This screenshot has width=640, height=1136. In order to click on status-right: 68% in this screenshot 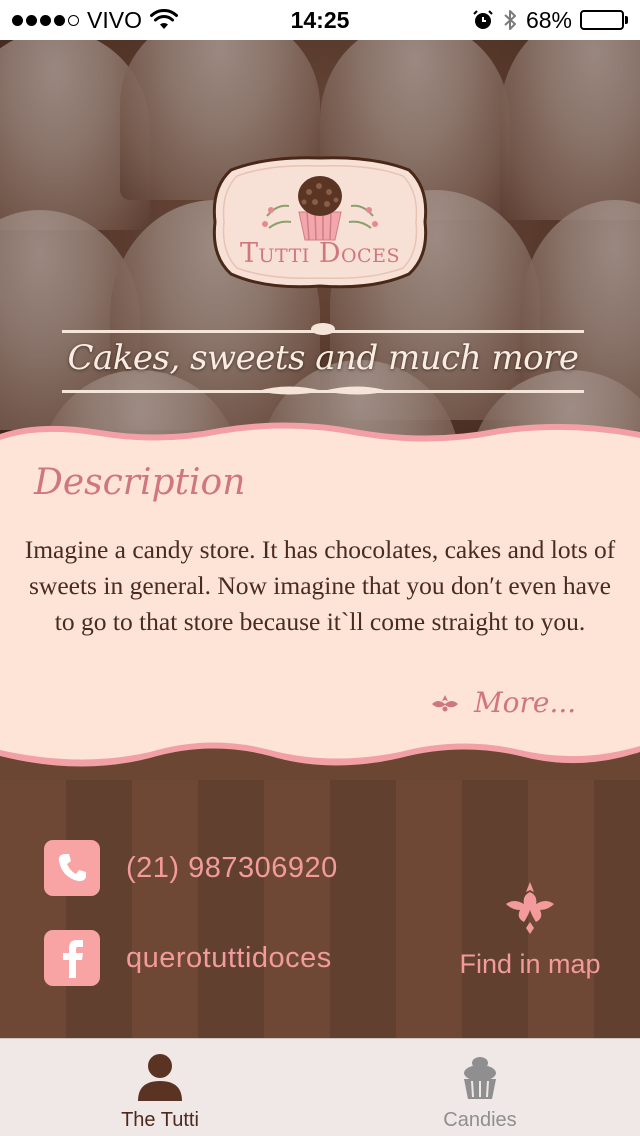, I will do `click(550, 20)`.